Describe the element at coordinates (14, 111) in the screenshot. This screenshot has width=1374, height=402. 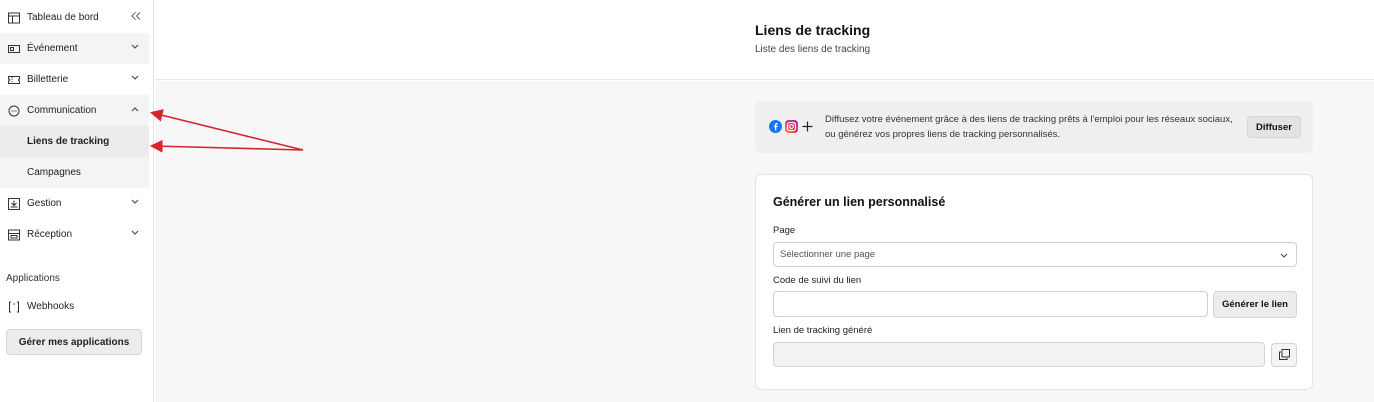
I see `chat-bubble-icon` at that location.